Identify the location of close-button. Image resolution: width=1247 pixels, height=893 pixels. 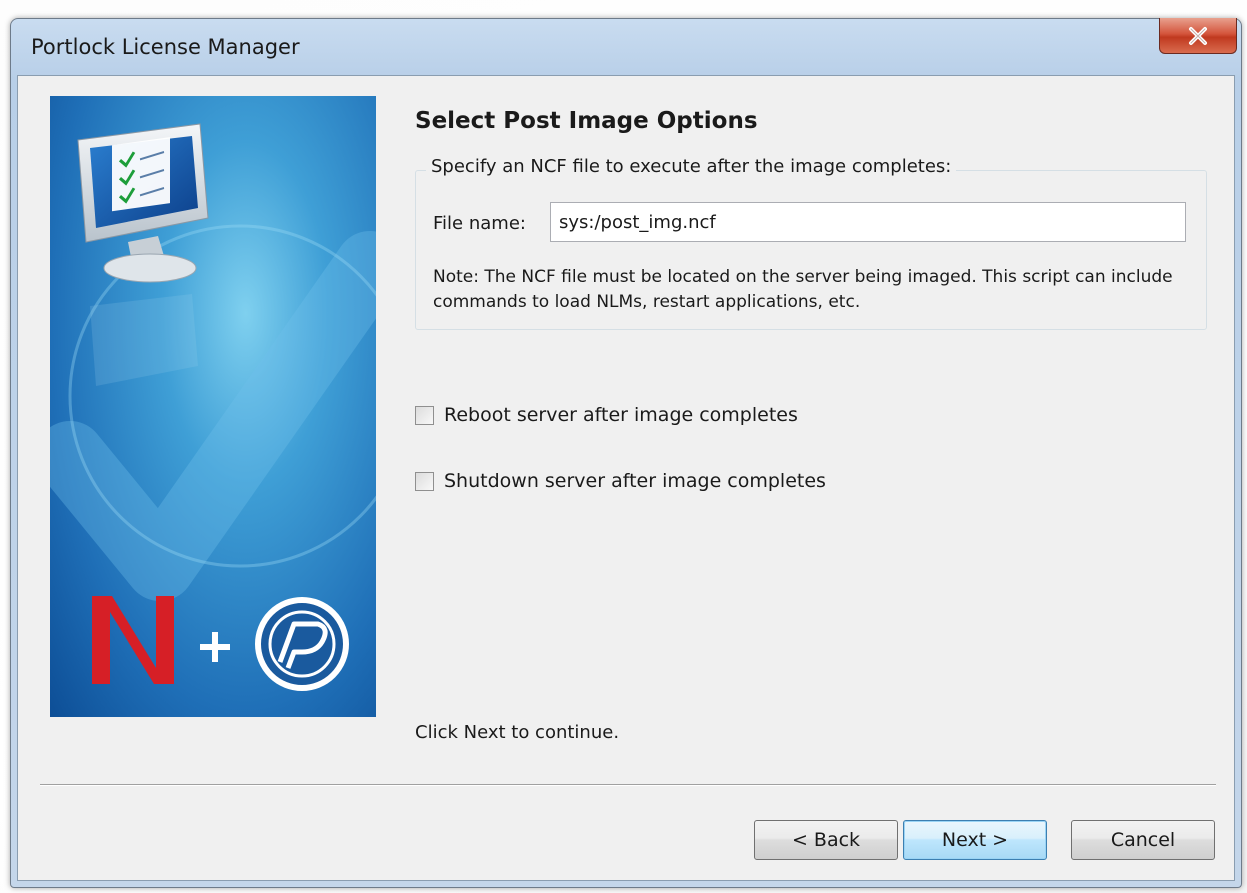
(1198, 36).